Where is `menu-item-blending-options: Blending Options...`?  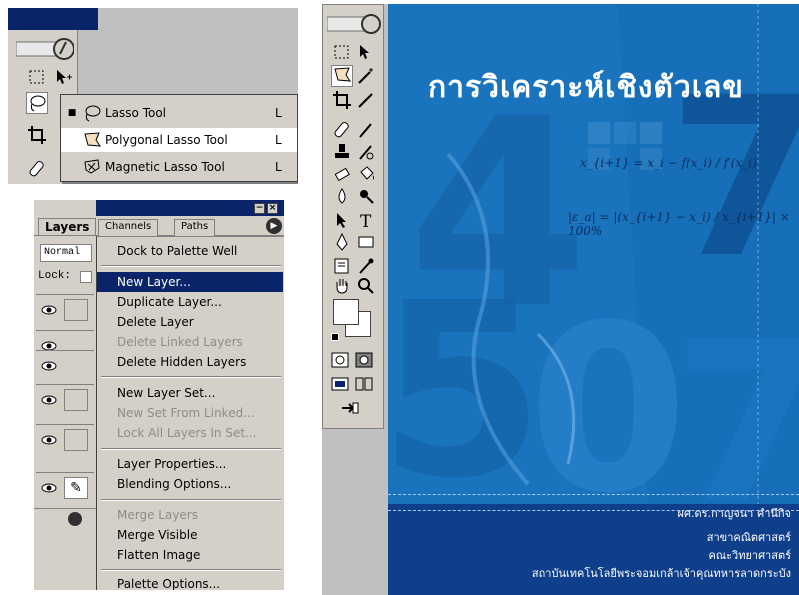
menu-item-blending-options: Blending Options... is located at coordinates (190, 484).